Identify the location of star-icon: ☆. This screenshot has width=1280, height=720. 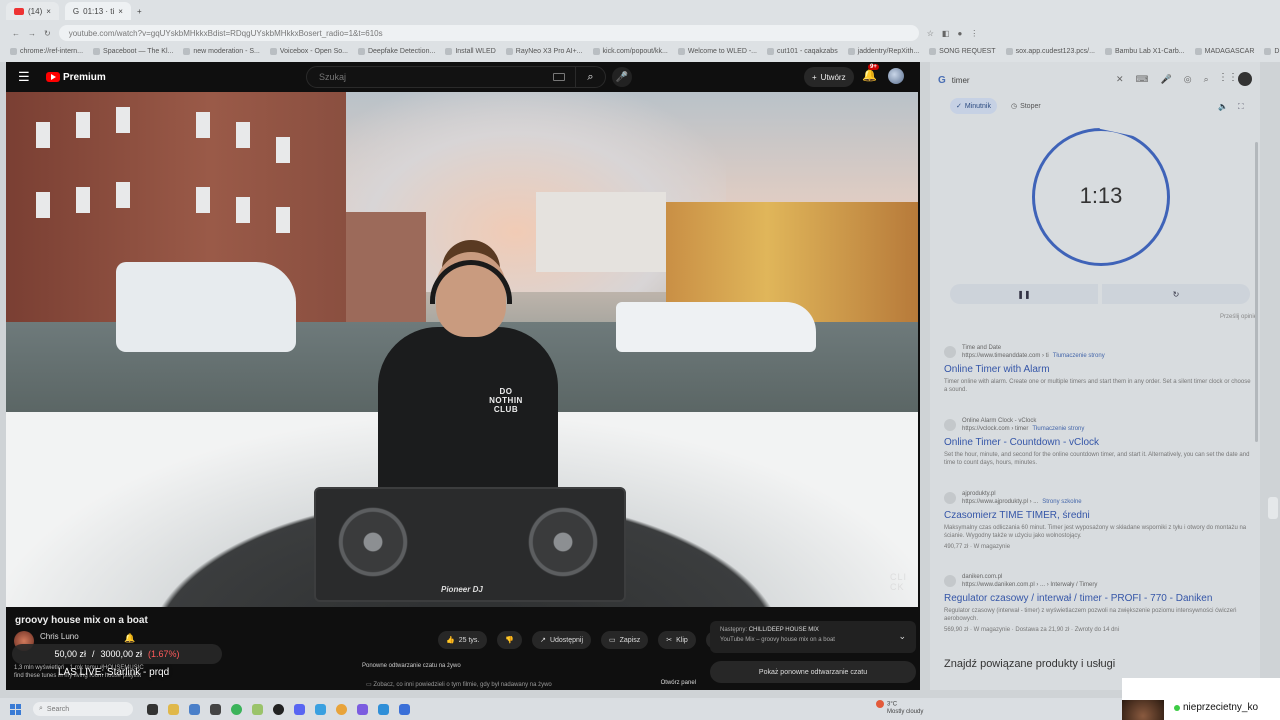
(930, 33).